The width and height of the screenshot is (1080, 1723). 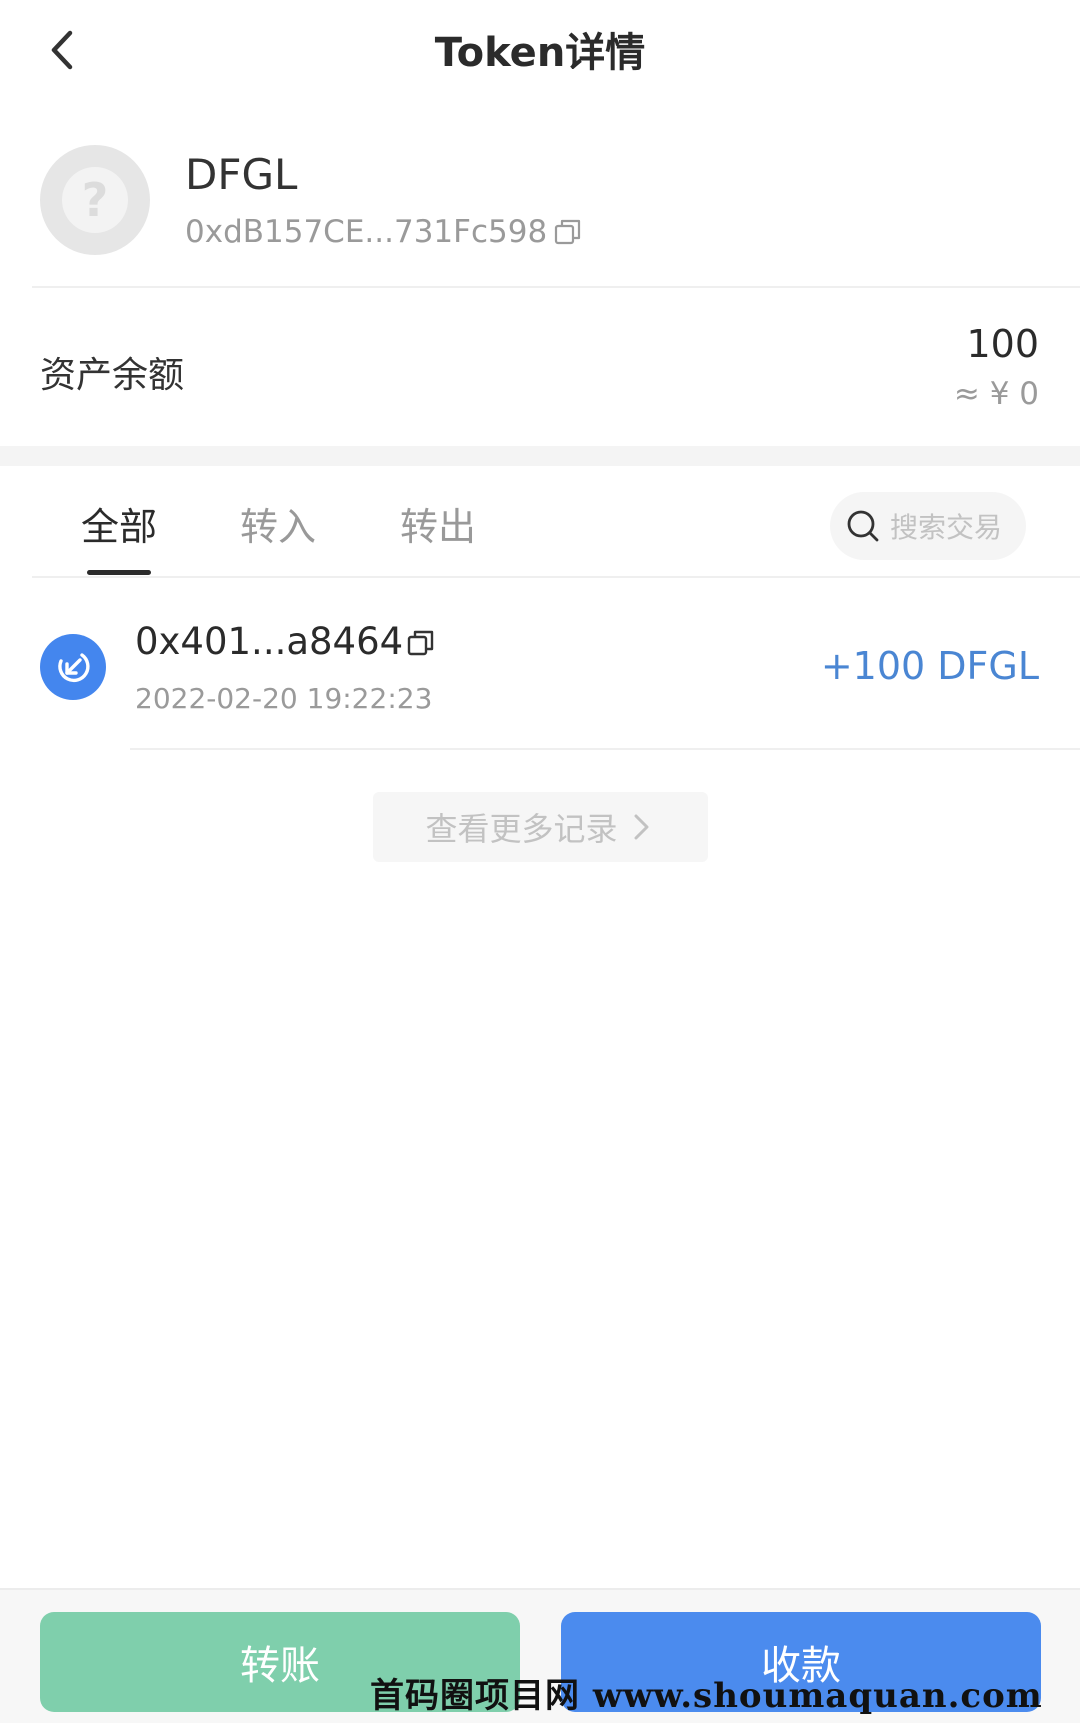 I want to click on active-tab-indicator, so click(x=119, y=572).